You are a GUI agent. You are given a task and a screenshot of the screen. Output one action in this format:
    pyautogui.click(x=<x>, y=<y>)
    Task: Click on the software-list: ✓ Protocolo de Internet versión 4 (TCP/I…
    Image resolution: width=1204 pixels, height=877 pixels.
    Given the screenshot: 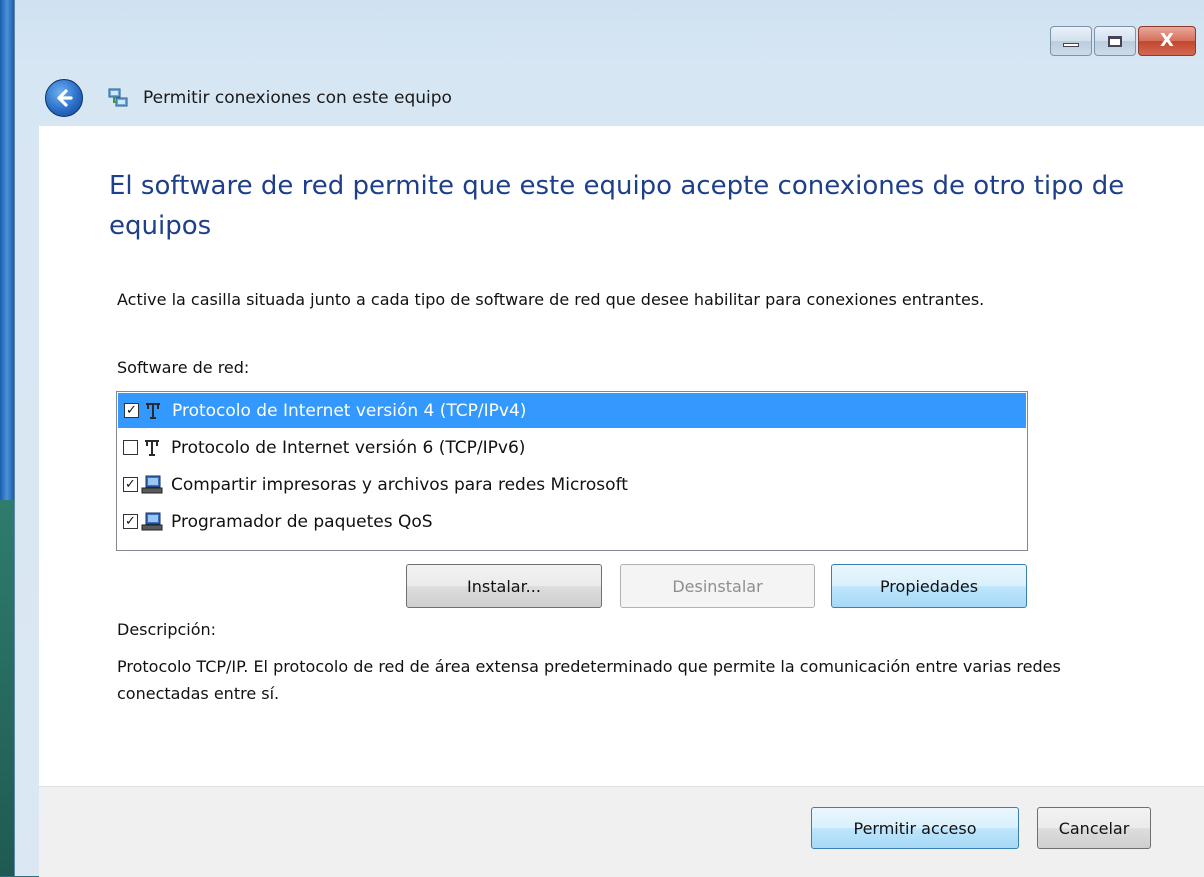 What is the action you would take?
    pyautogui.click(x=572, y=471)
    